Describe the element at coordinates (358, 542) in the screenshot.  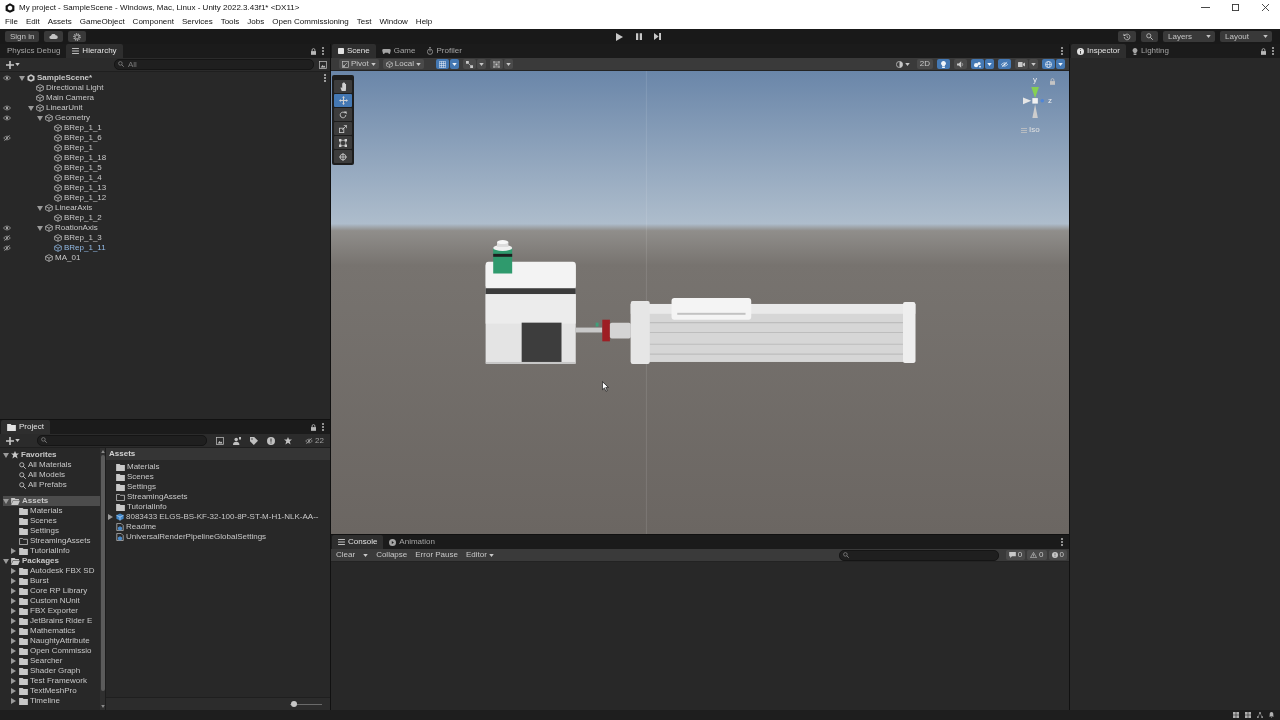
I see `panel-tab: Console` at that location.